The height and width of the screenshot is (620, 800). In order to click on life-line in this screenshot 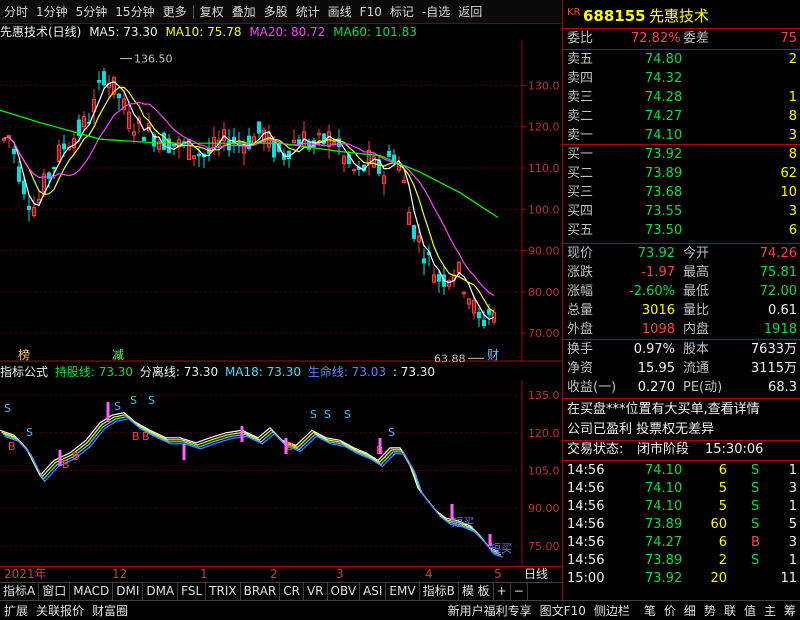, I will do `click(253, 488)`.